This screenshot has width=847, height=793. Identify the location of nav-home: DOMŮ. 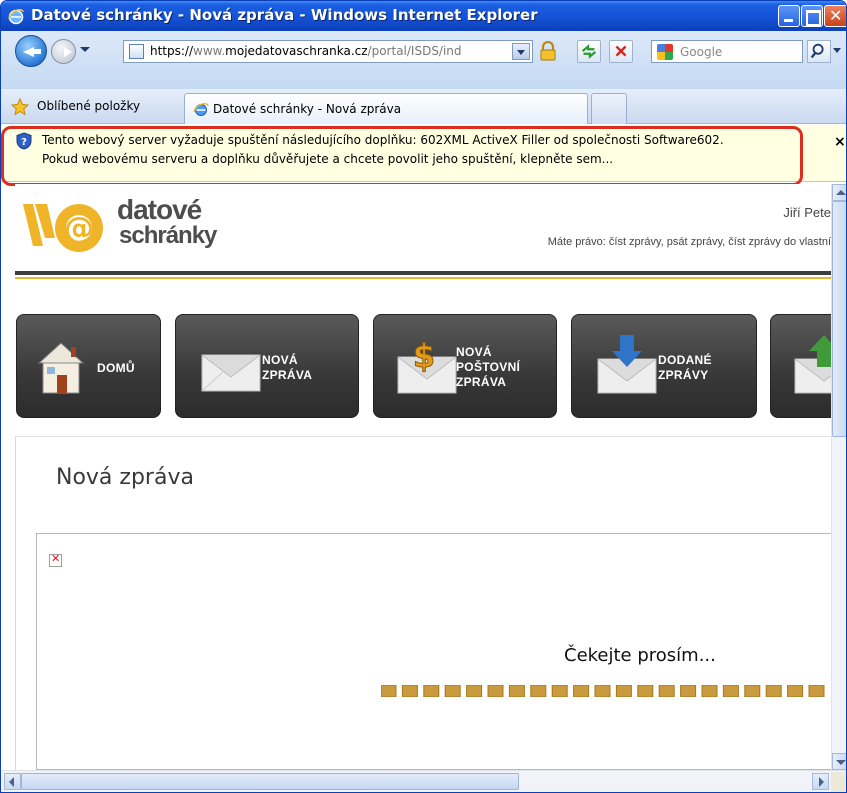
(88, 366).